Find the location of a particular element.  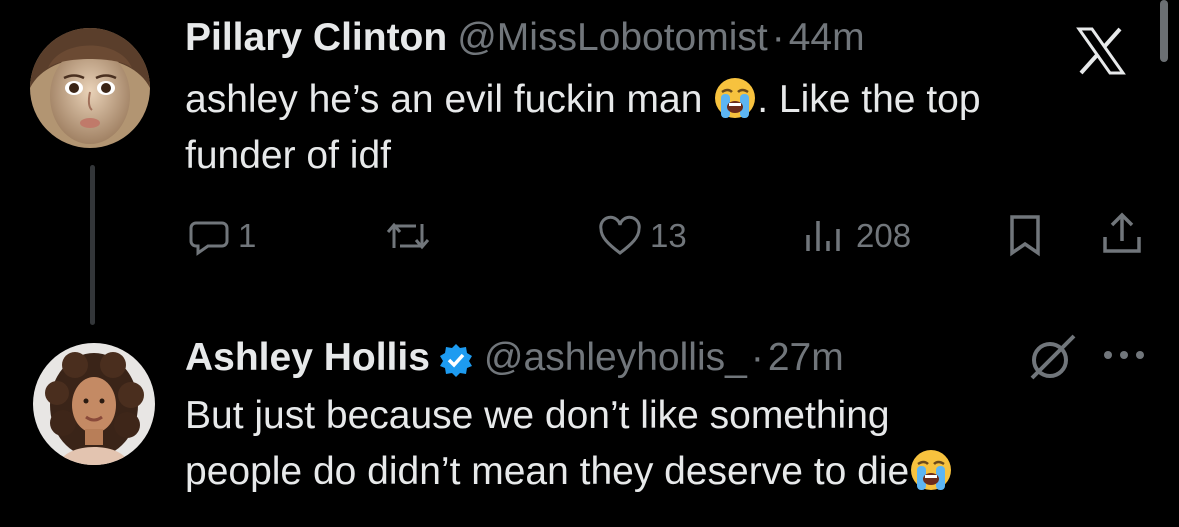

x-logo-icon is located at coordinates (1101, 51).